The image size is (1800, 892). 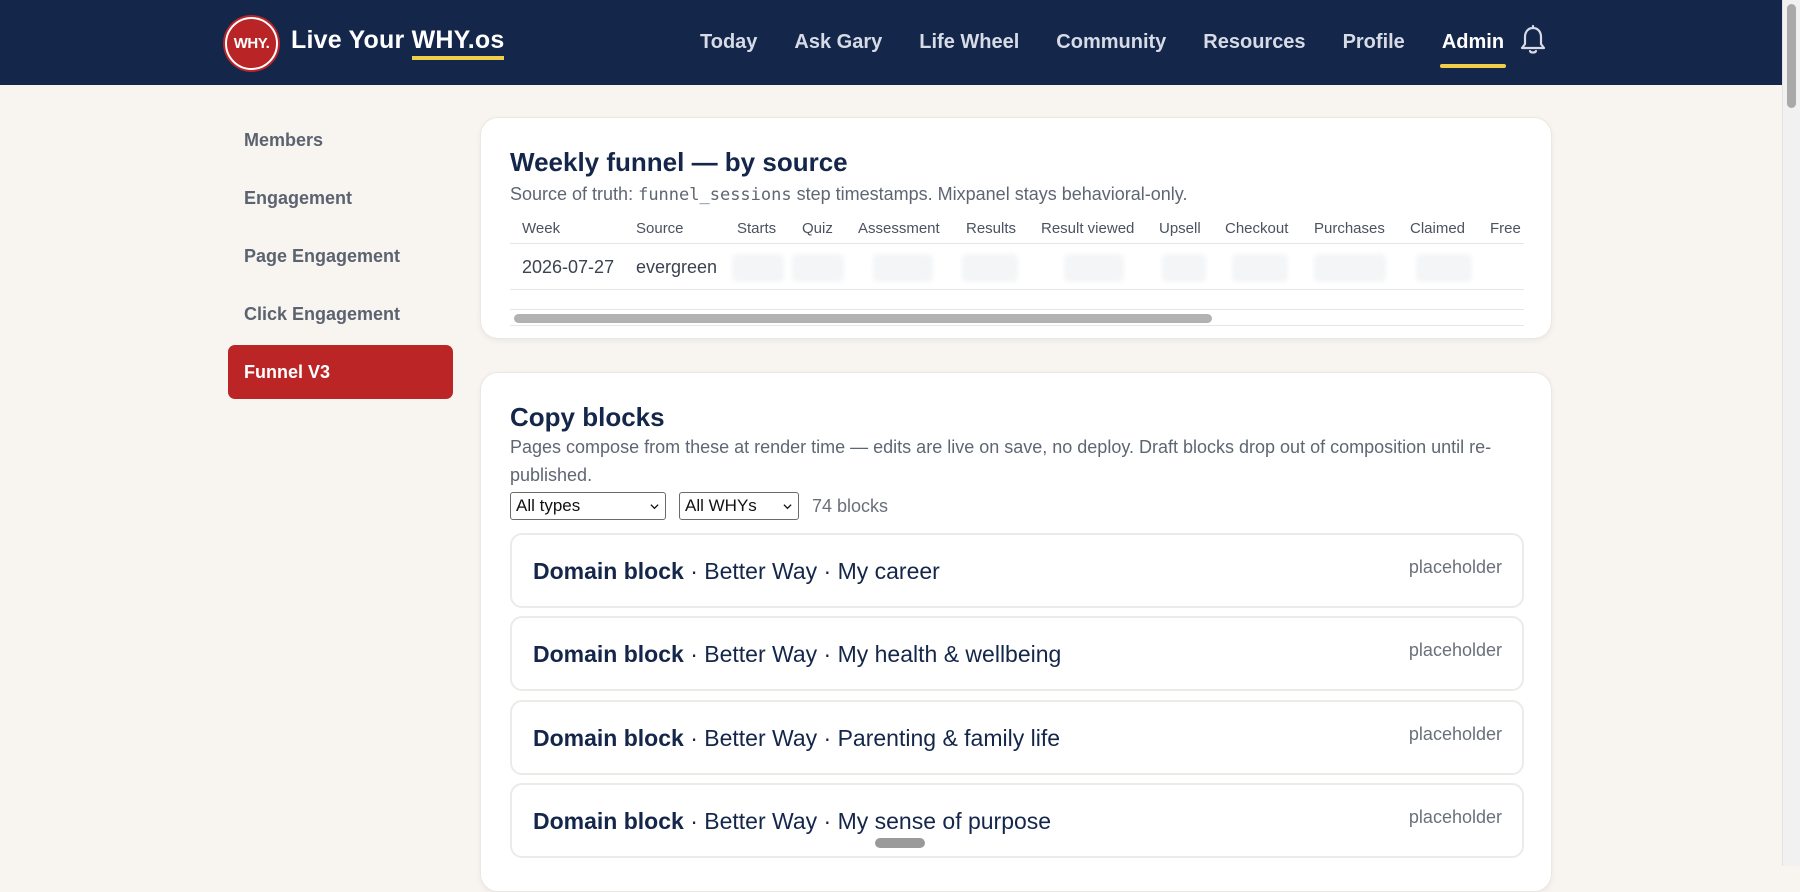 I want to click on funnel-subtitle-prefix: Source of truth:, so click(x=574, y=194).